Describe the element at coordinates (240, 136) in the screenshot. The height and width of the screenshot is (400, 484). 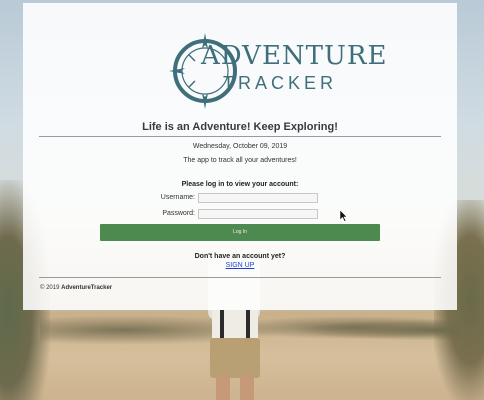
I see `divider` at that location.